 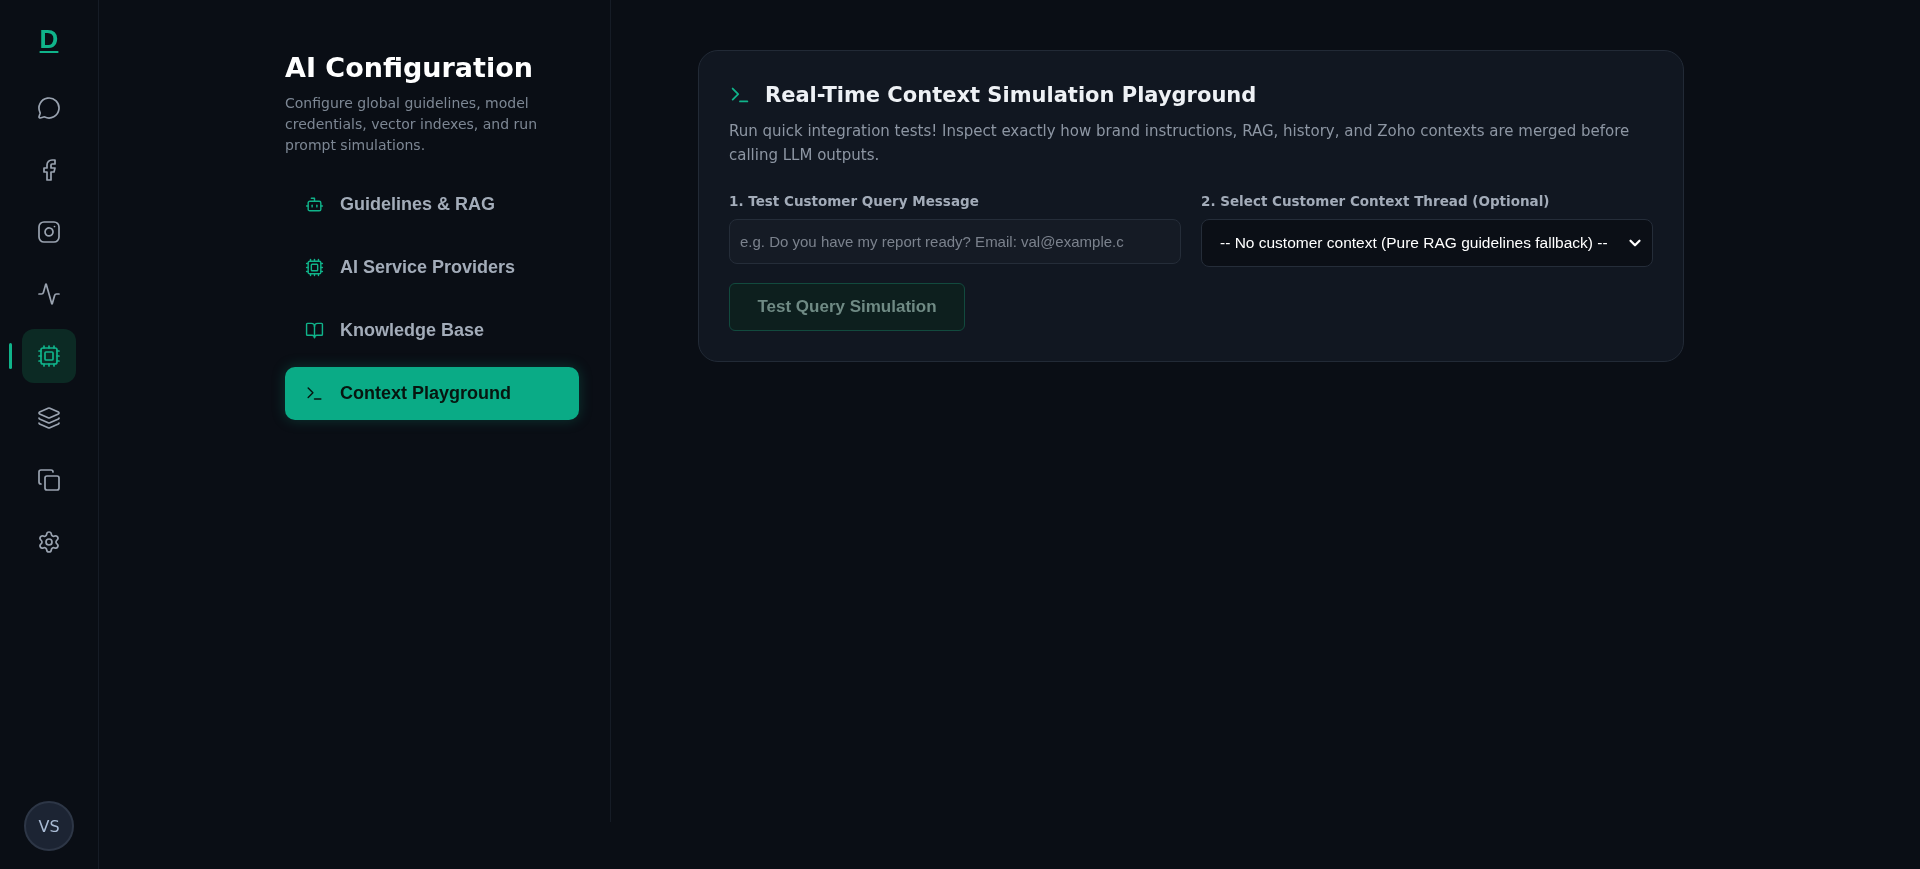 I want to click on active-indicator, so click(x=10, y=356).